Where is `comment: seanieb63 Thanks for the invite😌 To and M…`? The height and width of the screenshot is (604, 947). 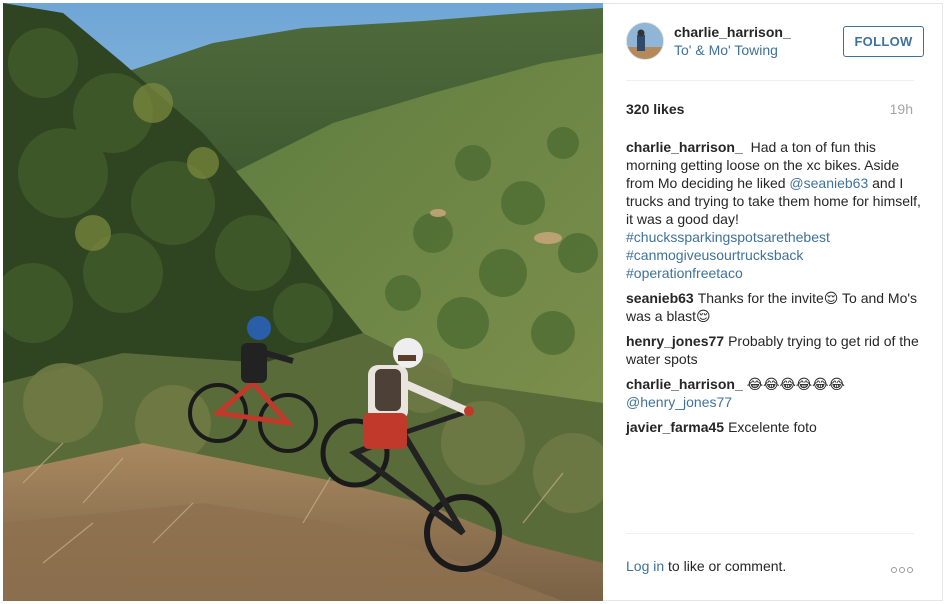
comment: seanieb63 Thanks for the invite😌 To and M… is located at coordinates (773, 307).